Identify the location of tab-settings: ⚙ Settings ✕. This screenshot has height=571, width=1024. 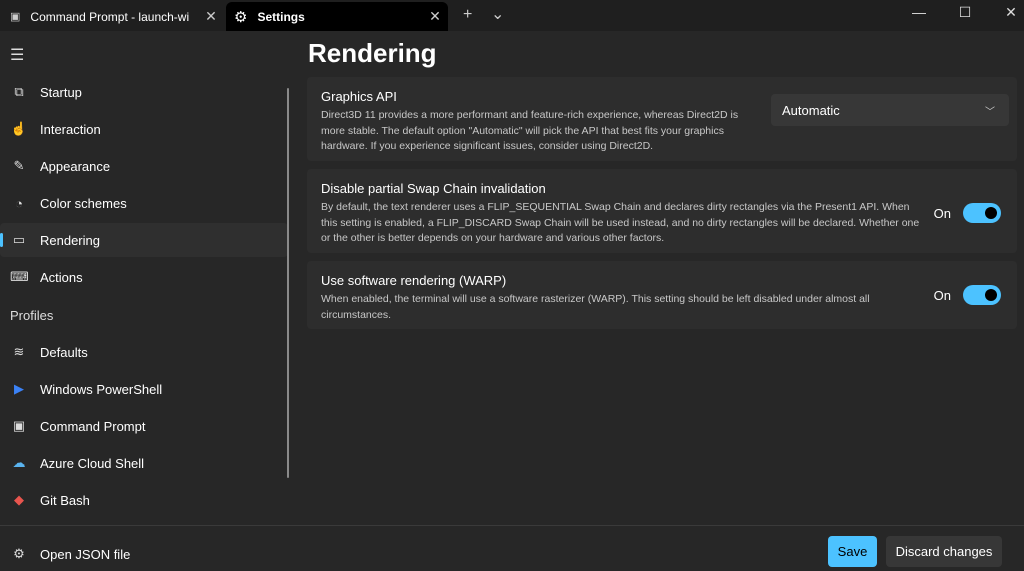
(337, 16).